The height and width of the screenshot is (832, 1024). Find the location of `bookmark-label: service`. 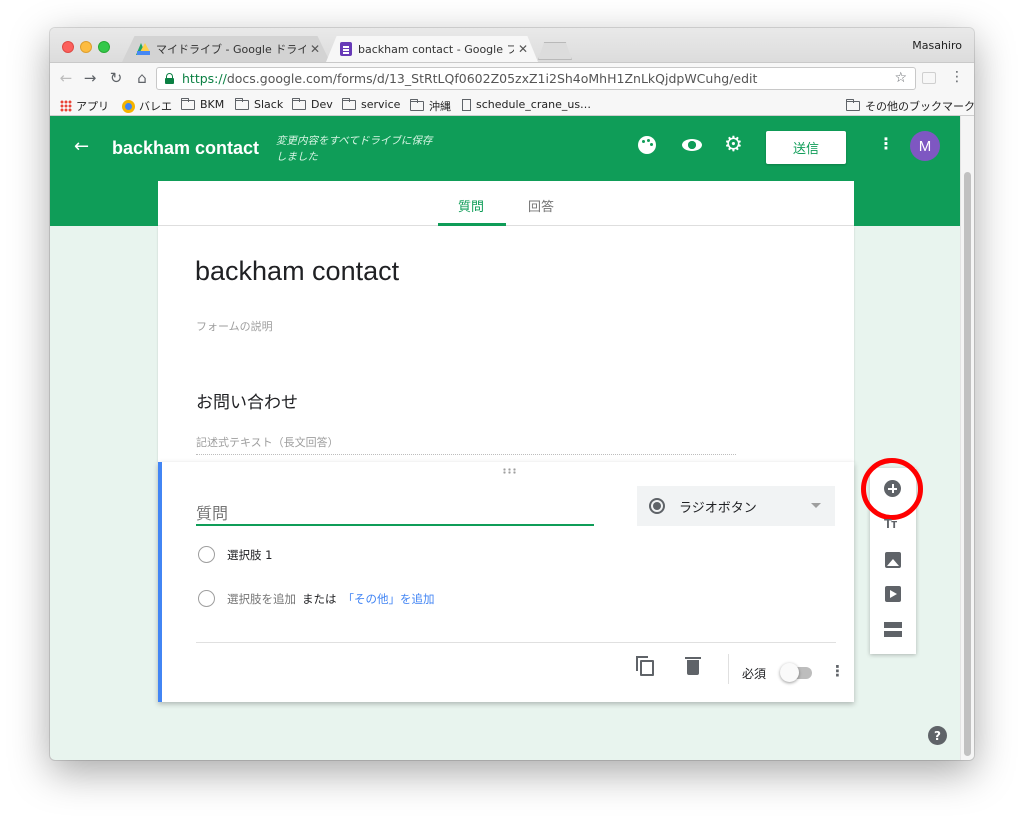

bookmark-label: service is located at coordinates (381, 104).